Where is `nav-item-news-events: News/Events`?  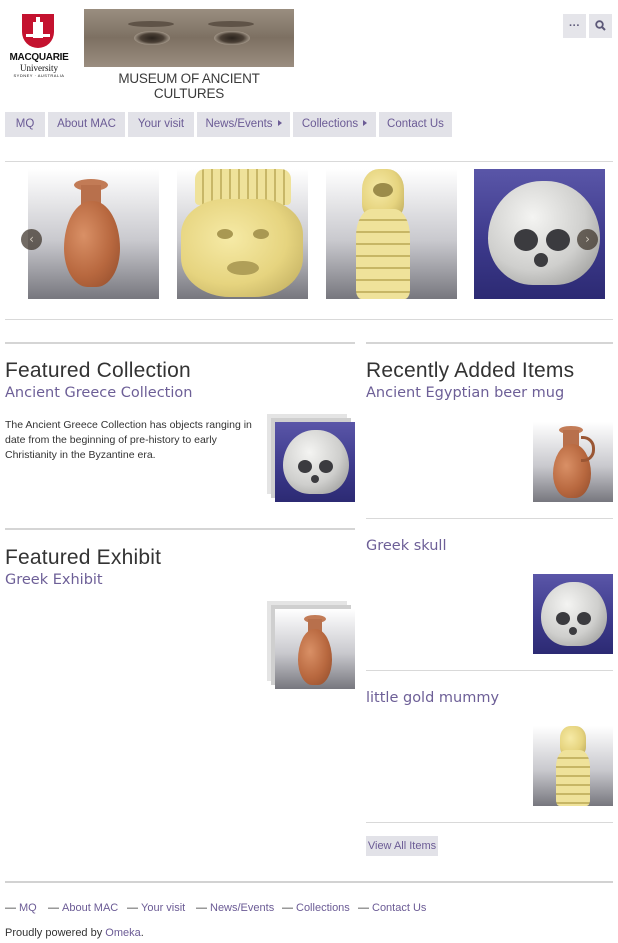 nav-item-news-events: News/Events is located at coordinates (243, 124).